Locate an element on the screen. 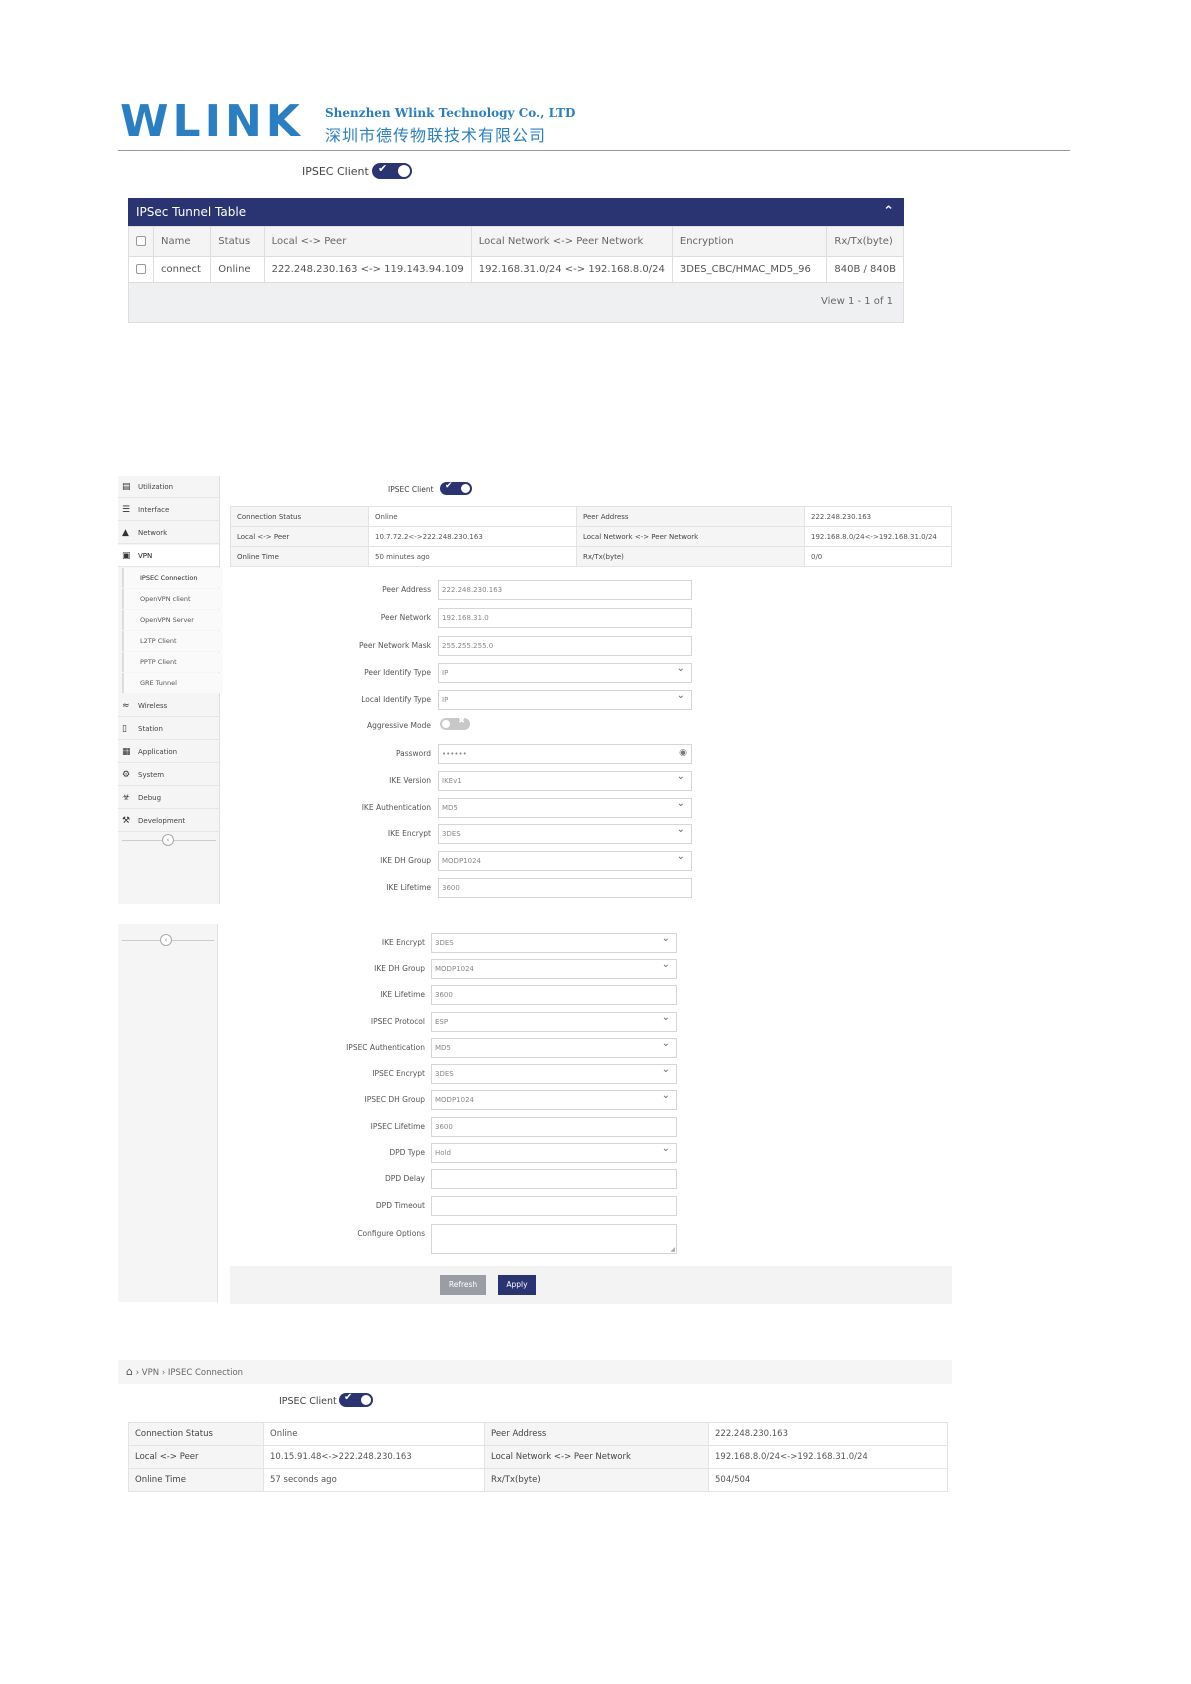  ipsec-lifetime-input: 3600 is located at coordinates (554, 1127).